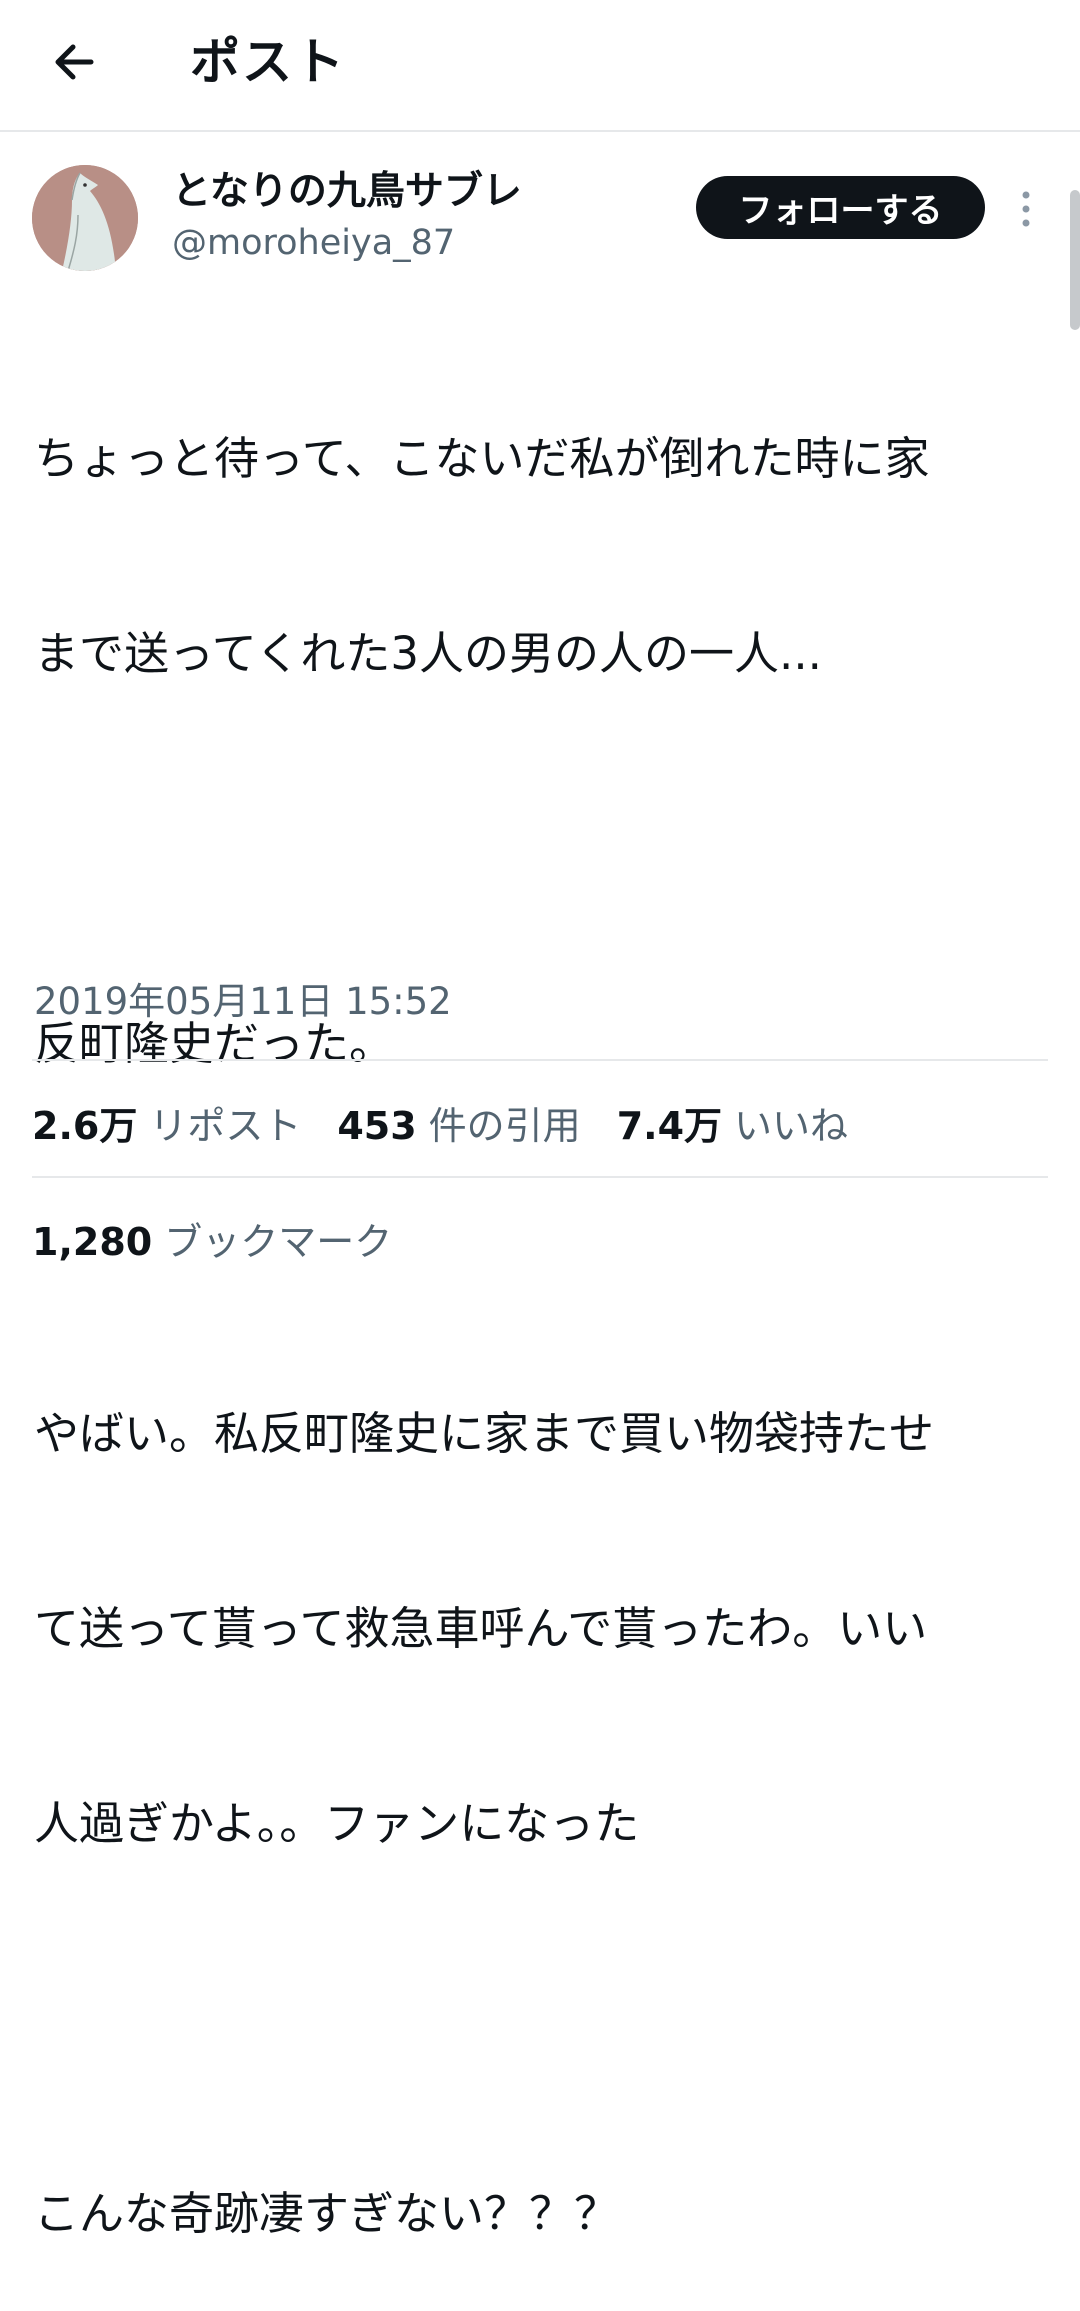 This screenshot has width=1080, height=2311. I want to click on bookmark-count-link: 1,280 ブックマーク, so click(212, 1238).